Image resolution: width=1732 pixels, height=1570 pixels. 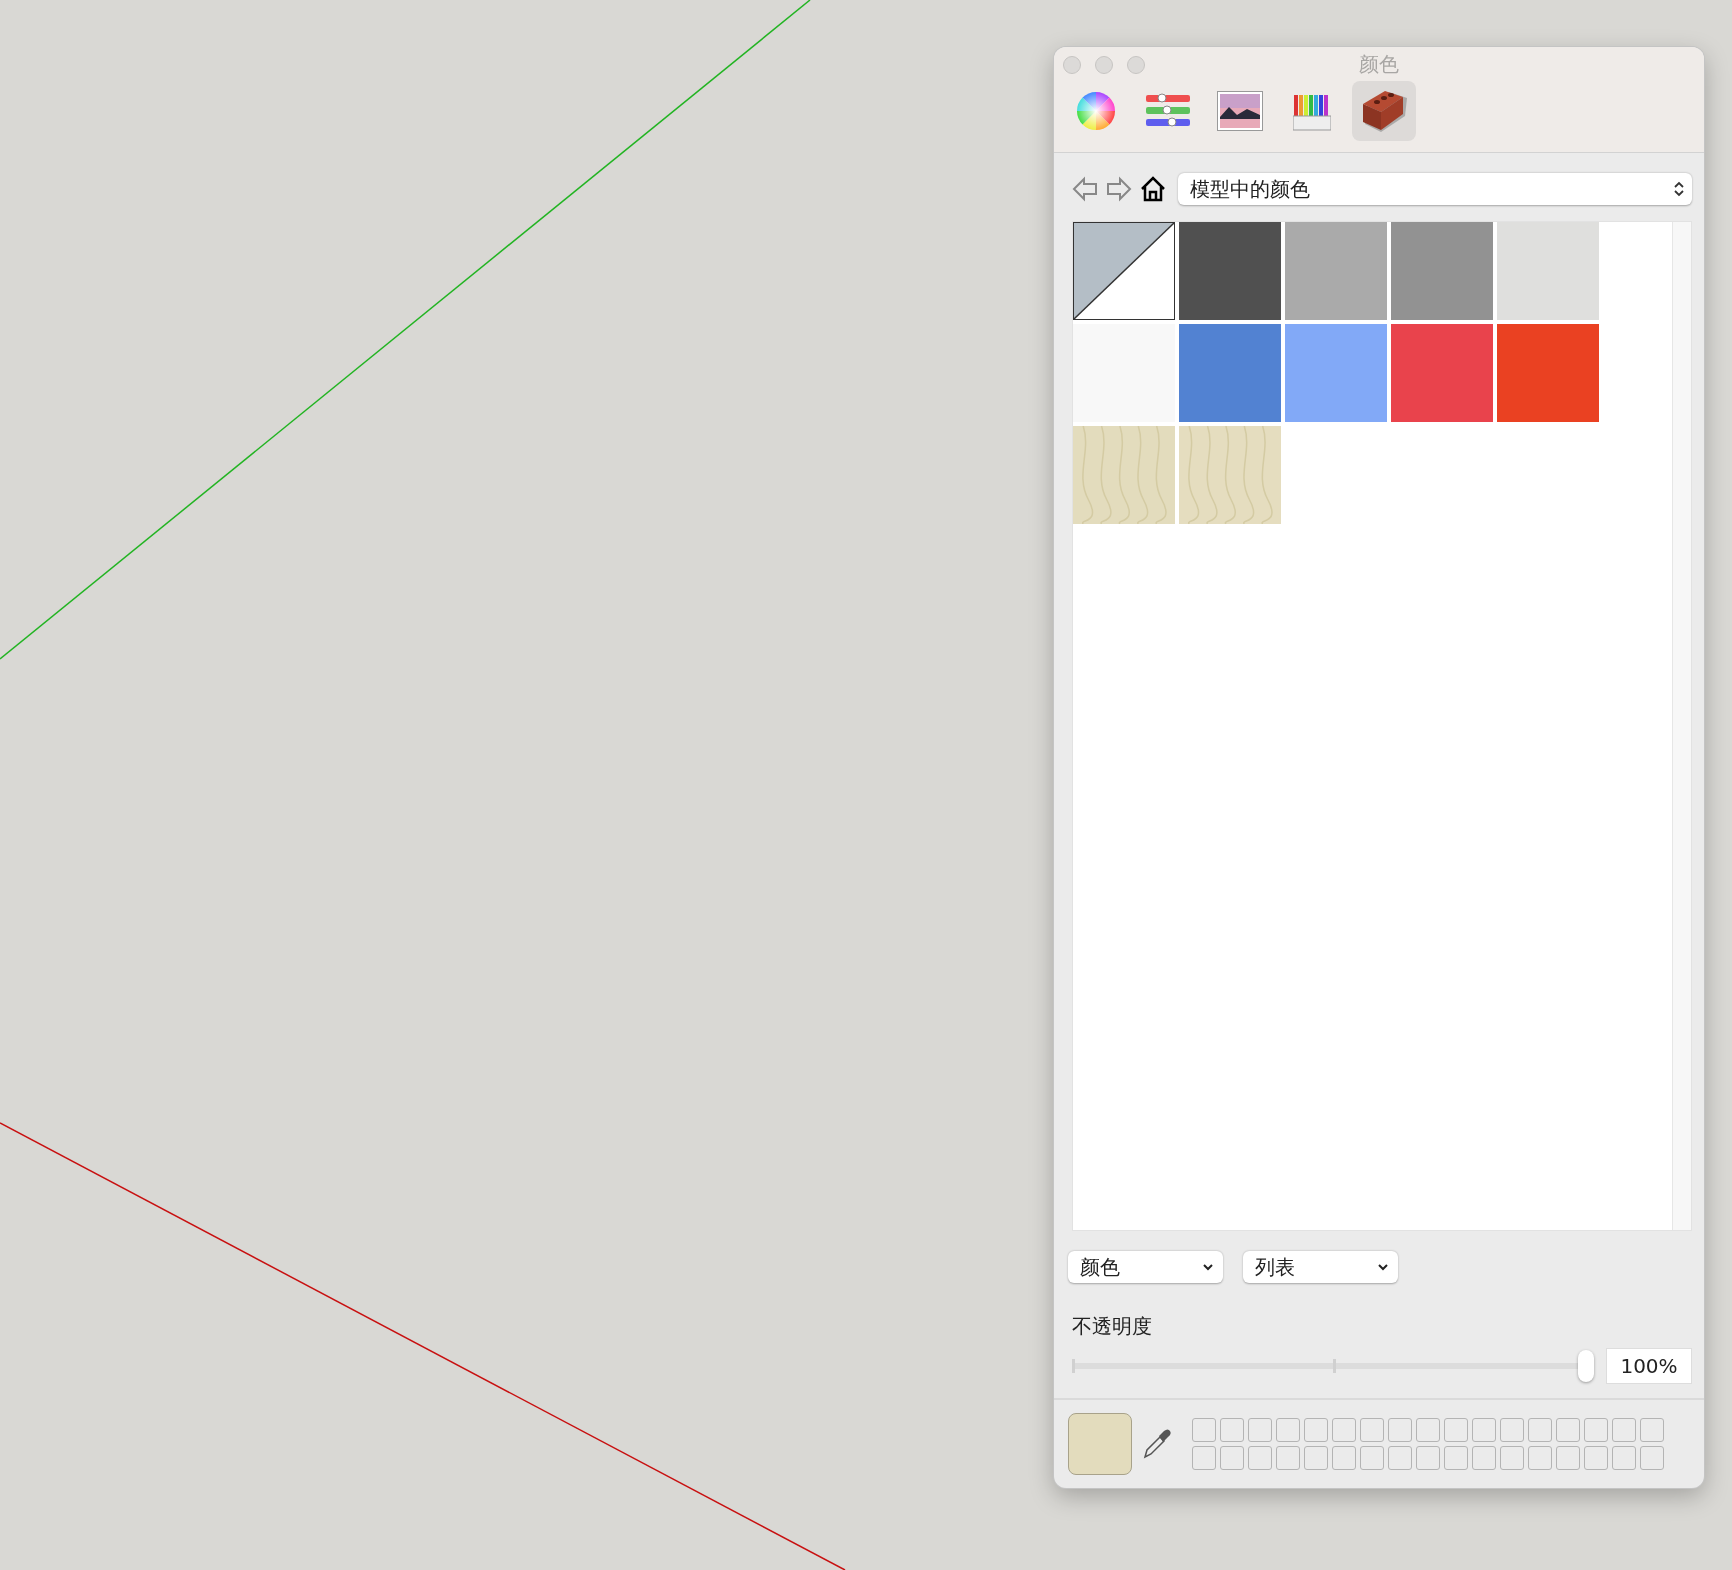 What do you see at coordinates (1119, 189) in the screenshot?
I see `forward-arrow-icon` at bounding box center [1119, 189].